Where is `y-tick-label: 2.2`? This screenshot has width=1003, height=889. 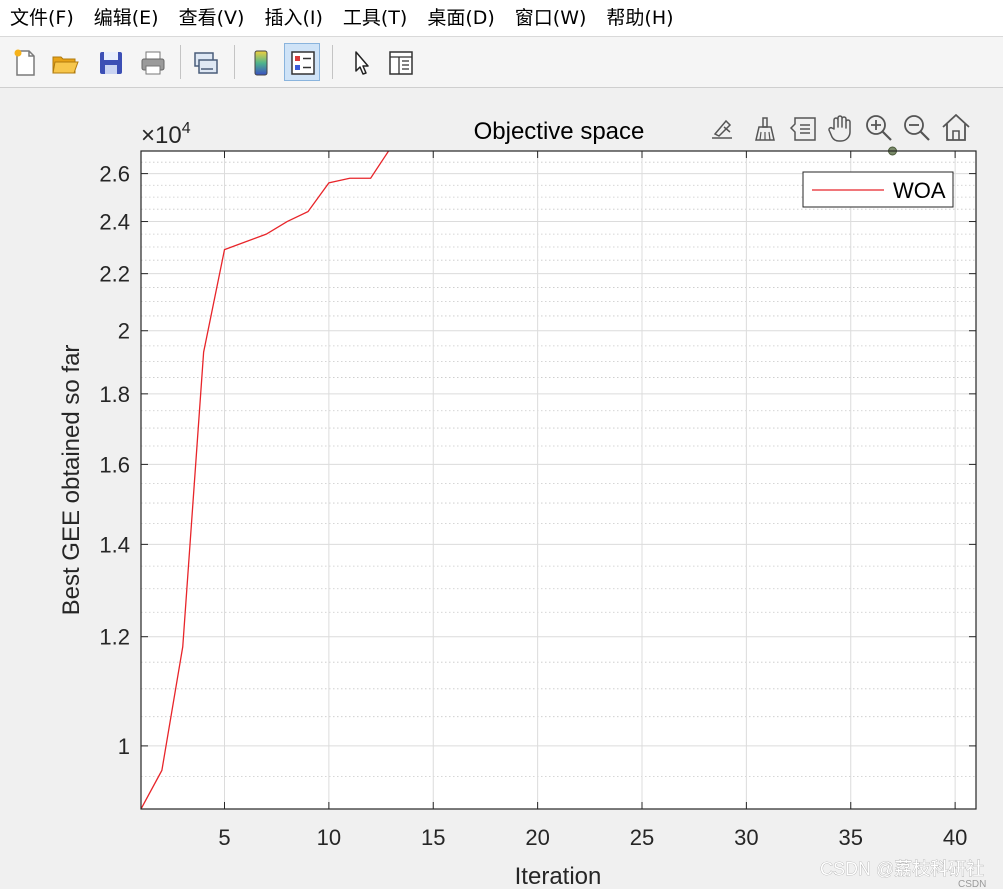 y-tick-label: 2.2 is located at coordinates (114, 274).